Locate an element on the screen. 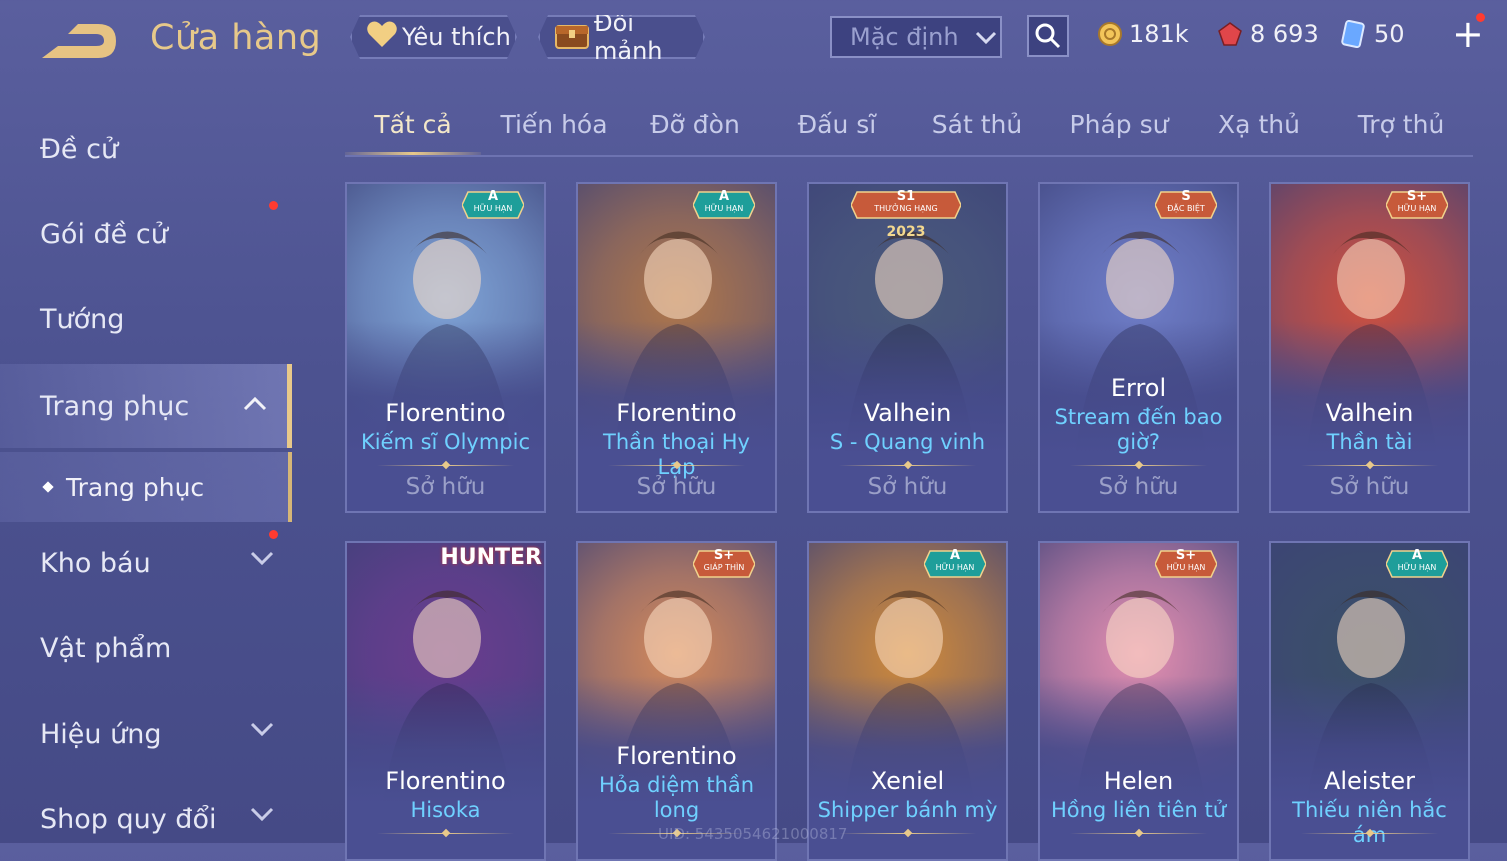  skin-card: S+ GIÁP THÌN Florentino Hỏa diệm thần long is located at coordinates (676, 701).